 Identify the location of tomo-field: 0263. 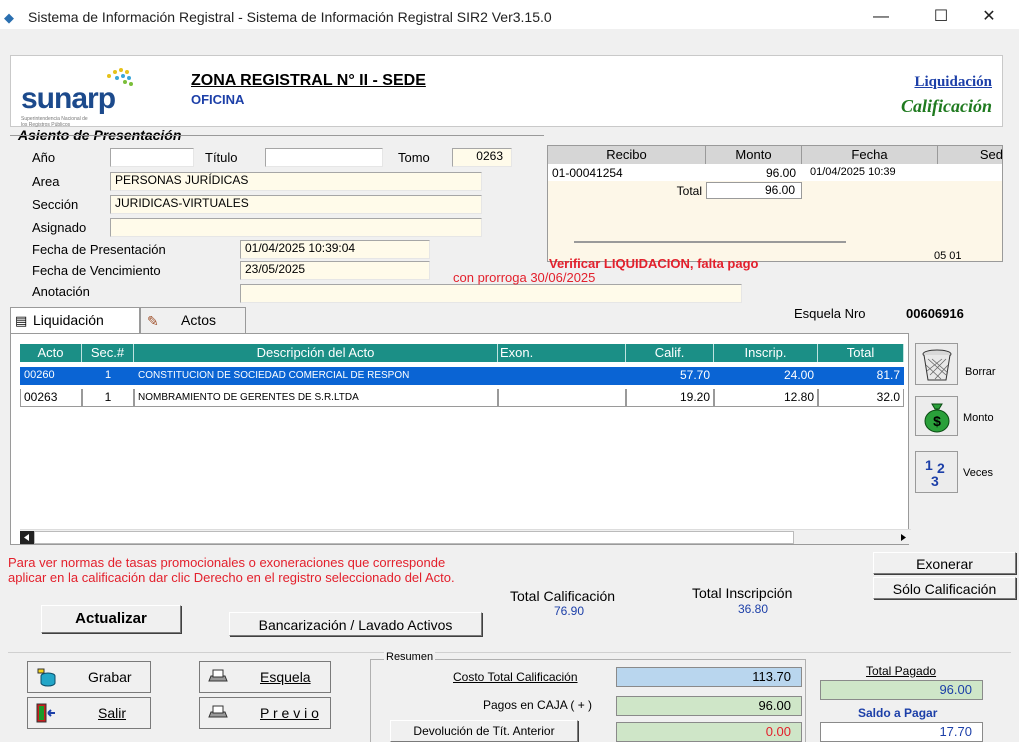
(482, 157).